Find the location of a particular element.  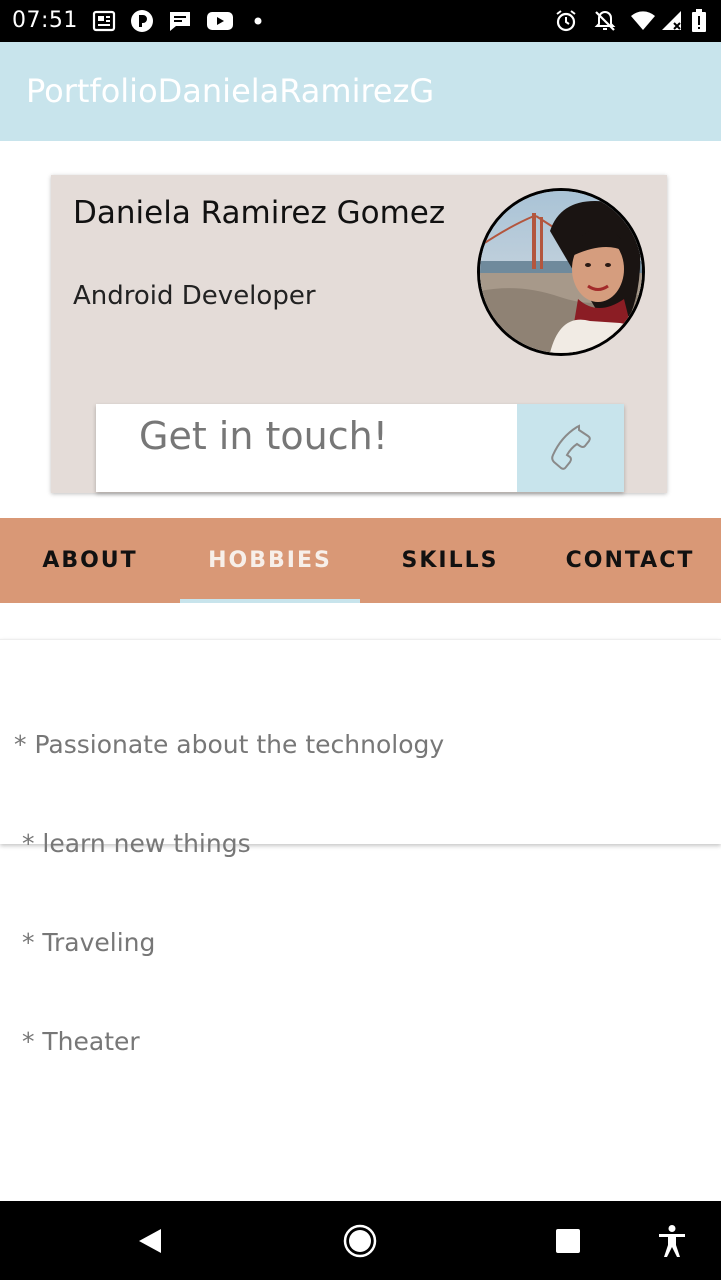

accessibility-icon is located at coordinates (672, 1240).